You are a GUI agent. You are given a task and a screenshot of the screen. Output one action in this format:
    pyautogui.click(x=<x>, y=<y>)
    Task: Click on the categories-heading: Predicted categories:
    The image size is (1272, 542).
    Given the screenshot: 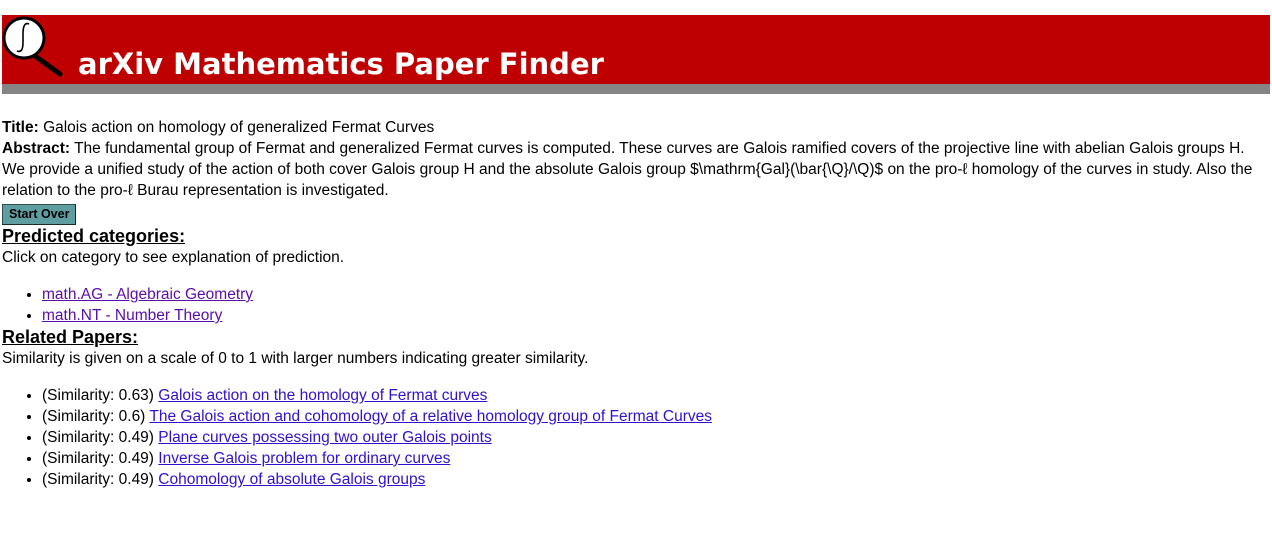 What is the action you would take?
    pyautogui.click(x=94, y=236)
    